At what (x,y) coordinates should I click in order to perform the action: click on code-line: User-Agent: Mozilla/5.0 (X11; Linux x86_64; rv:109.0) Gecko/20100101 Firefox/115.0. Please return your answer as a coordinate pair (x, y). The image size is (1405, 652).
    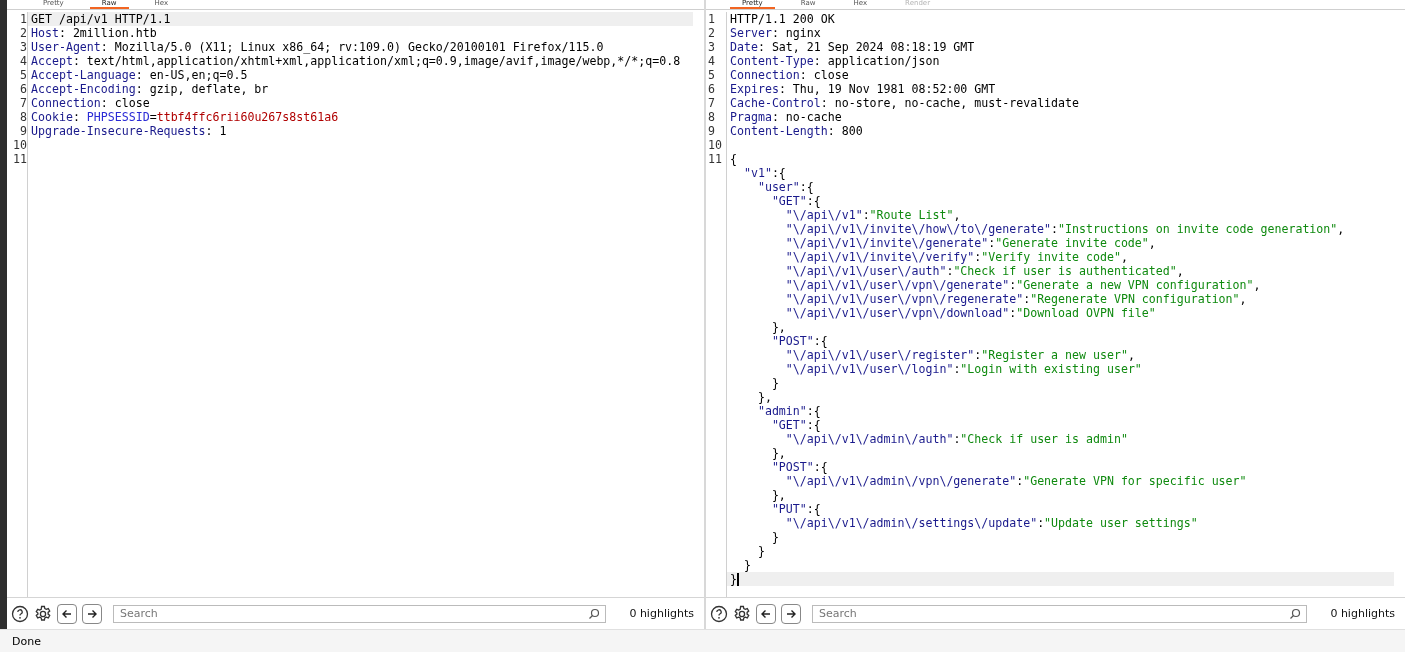
    Looking at the image, I should click on (317, 47).